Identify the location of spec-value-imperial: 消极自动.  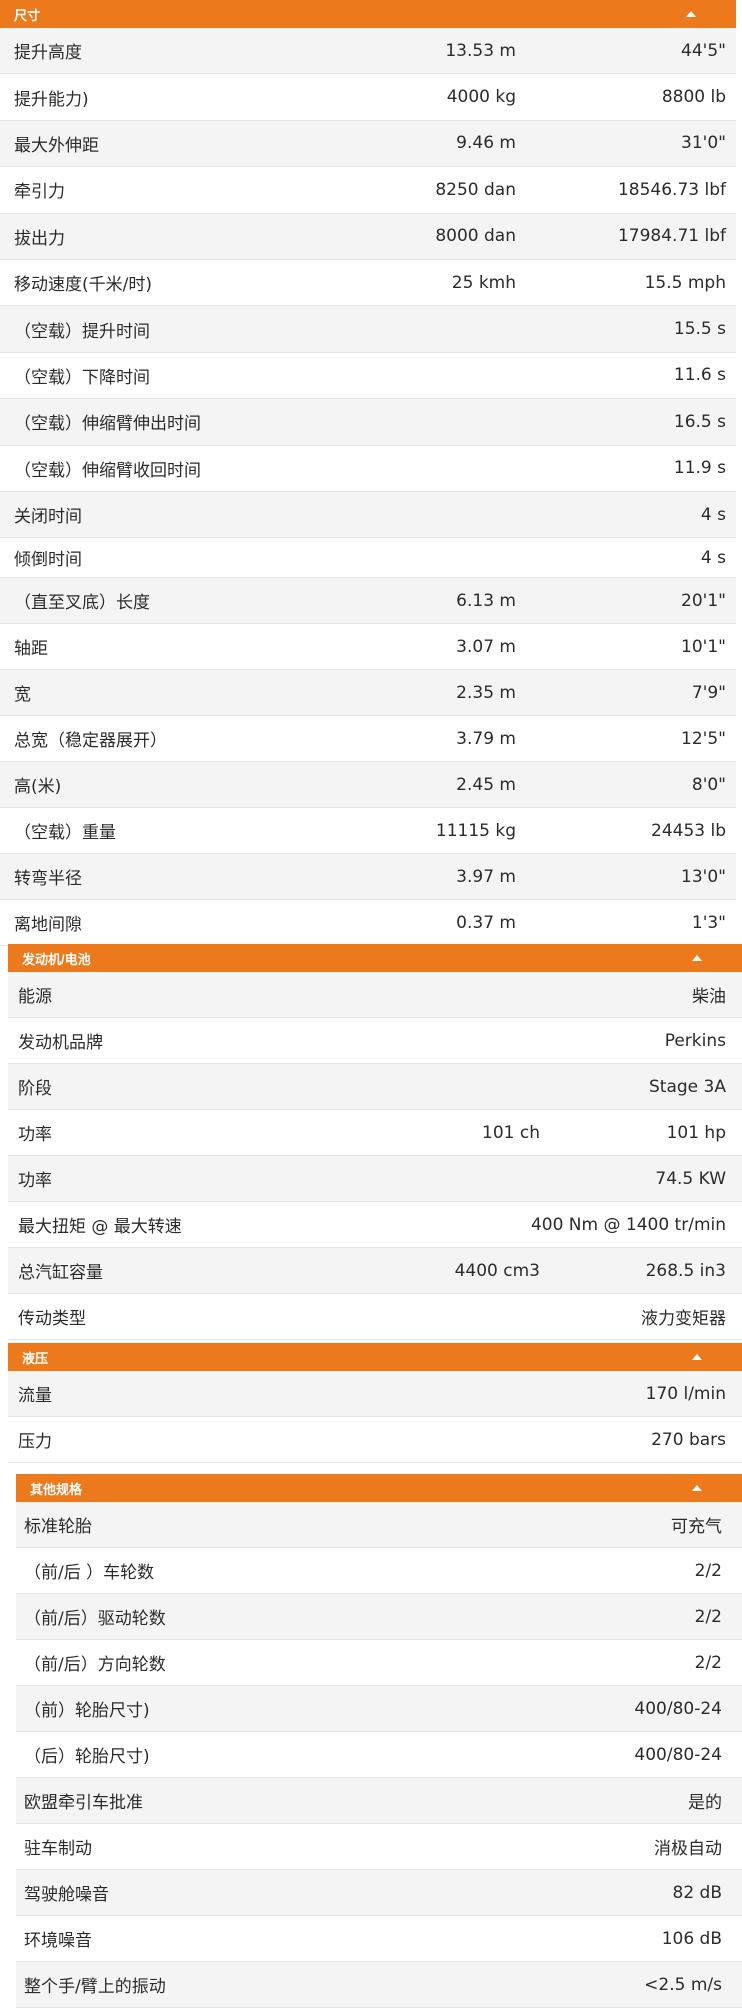
(688, 1849).